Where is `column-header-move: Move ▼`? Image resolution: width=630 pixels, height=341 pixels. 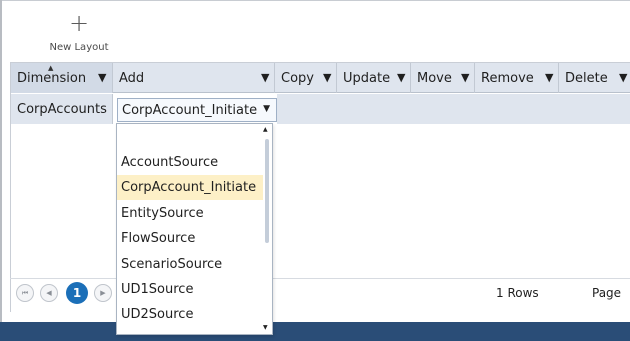 column-header-move: Move ▼ is located at coordinates (443, 78).